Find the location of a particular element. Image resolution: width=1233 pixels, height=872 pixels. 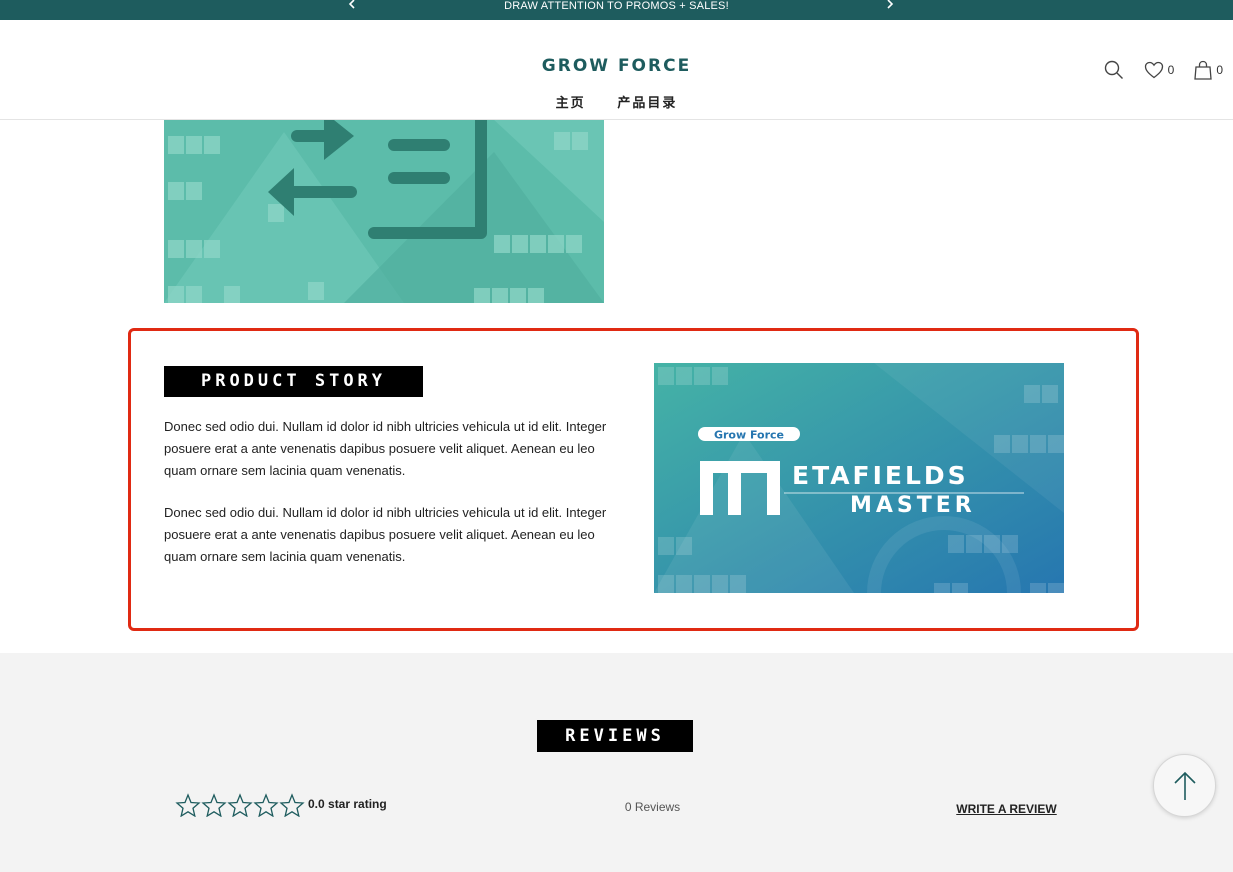

product-image-transfer is located at coordinates (384, 197).